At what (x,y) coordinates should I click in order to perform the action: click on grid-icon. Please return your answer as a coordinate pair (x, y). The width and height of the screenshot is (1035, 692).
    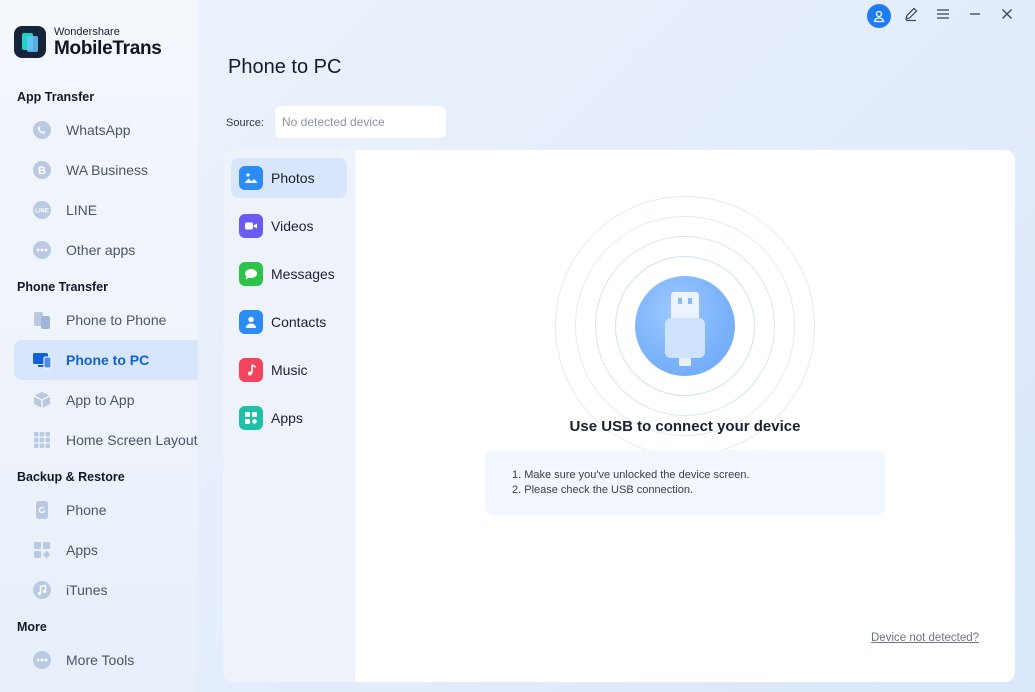
    Looking at the image, I should click on (42, 440).